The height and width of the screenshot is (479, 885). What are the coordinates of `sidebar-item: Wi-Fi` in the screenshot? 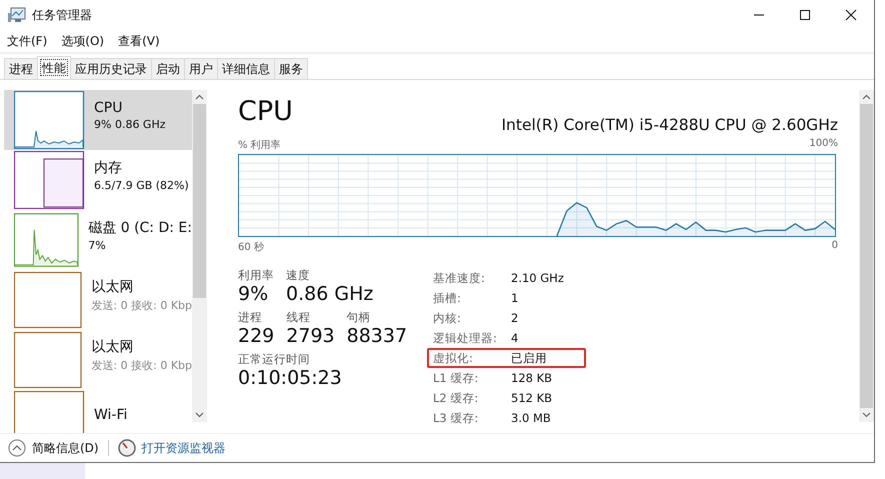 It's located at (98, 411).